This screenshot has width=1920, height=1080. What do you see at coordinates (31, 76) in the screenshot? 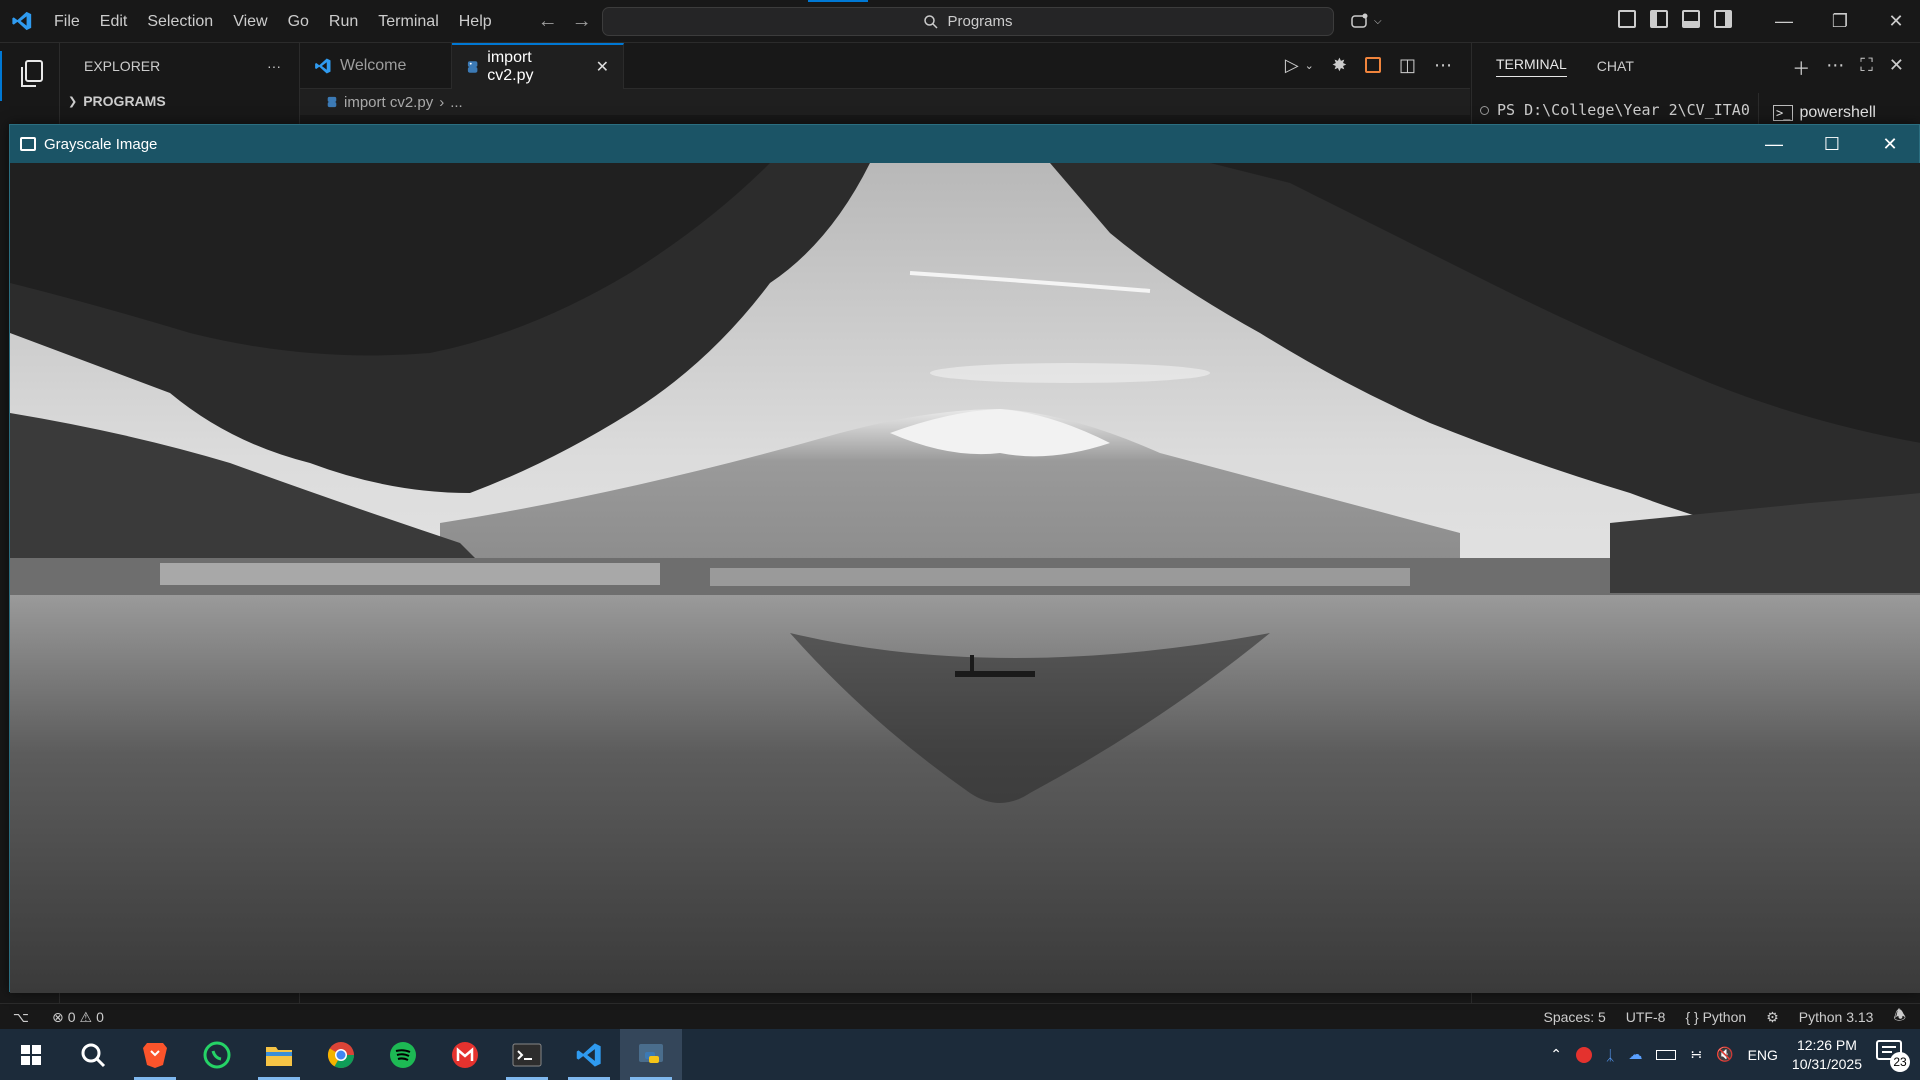
I see `explorer-files-icon` at bounding box center [31, 76].